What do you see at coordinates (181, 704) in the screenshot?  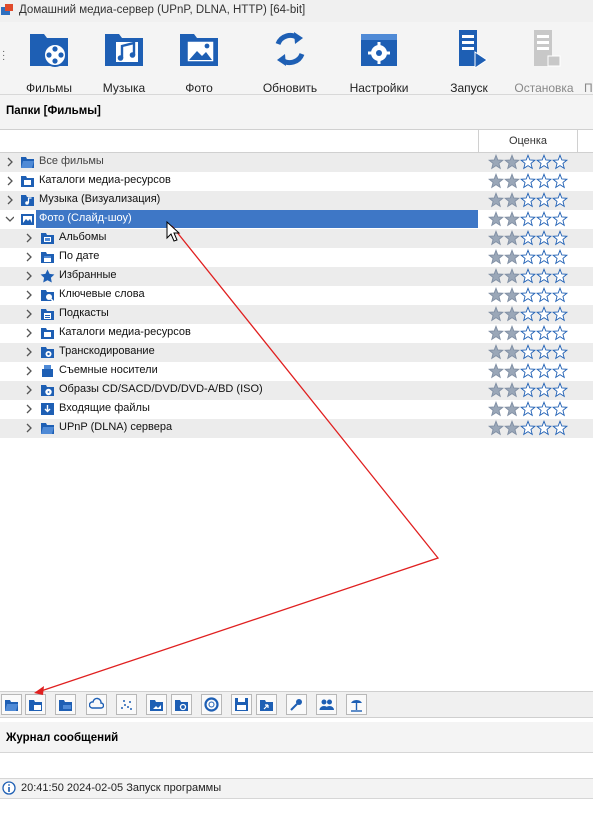 I see `folder-refresh-button` at bounding box center [181, 704].